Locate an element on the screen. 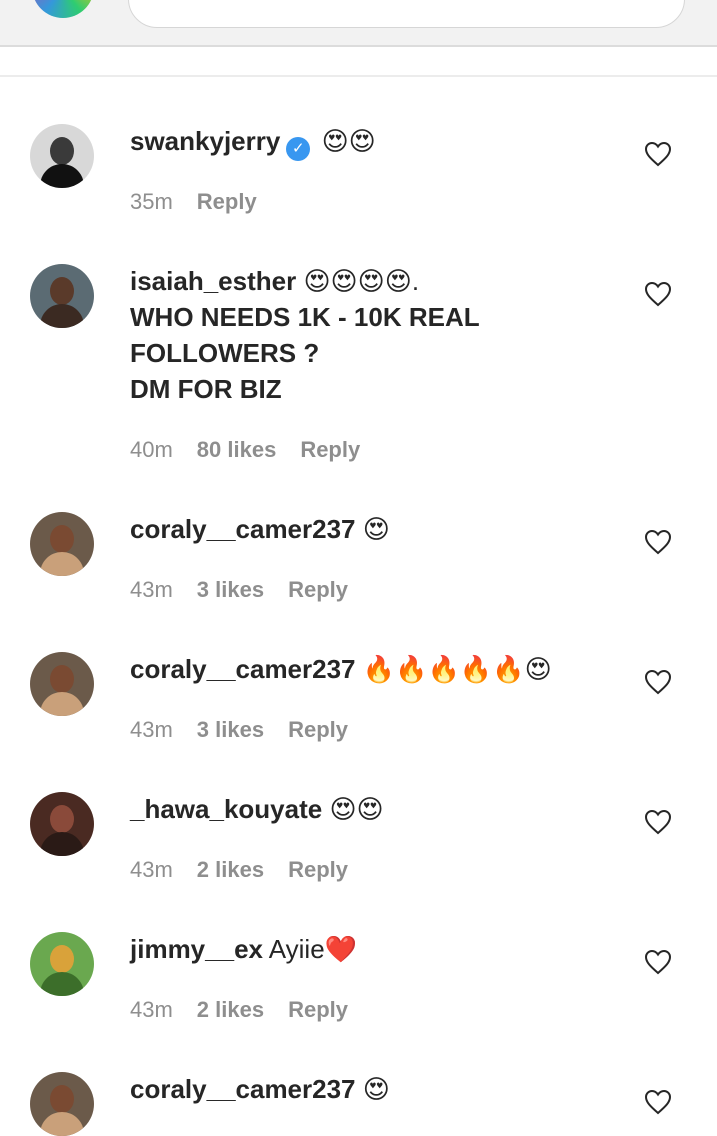 The width and height of the screenshot is (717, 1136). verified-badge-icon: ✓ is located at coordinates (298, 149).